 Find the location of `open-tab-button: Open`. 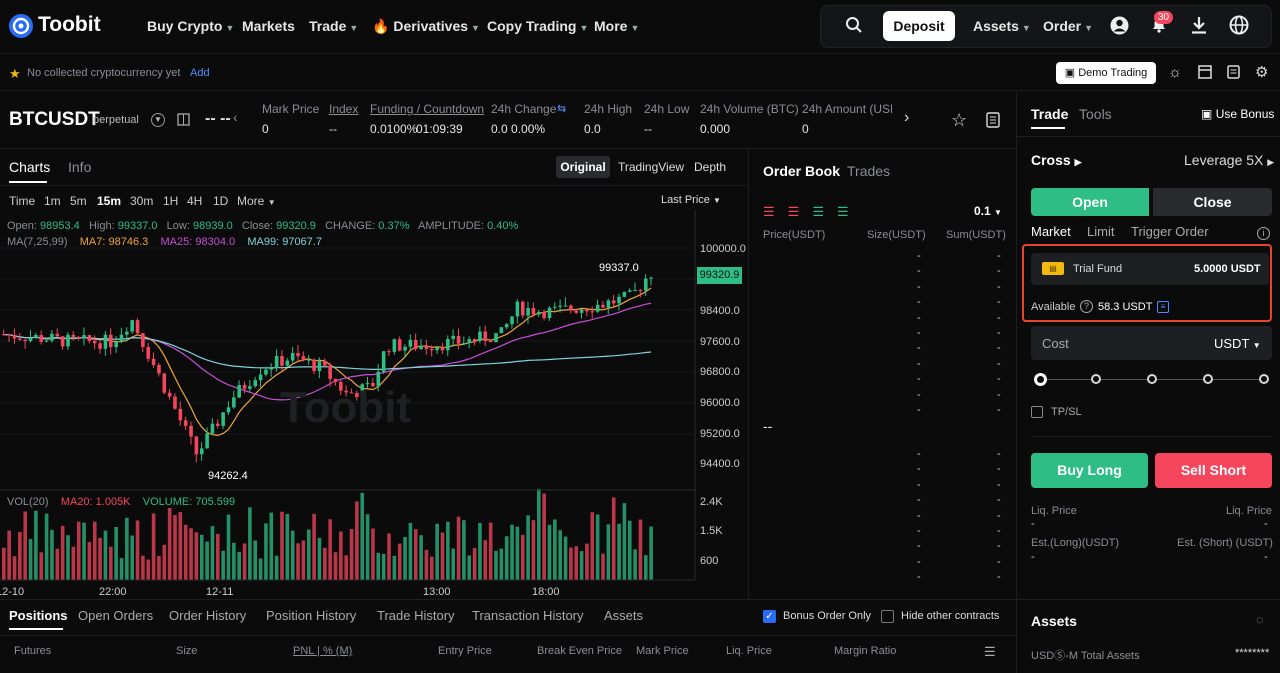

open-tab-button: Open is located at coordinates (1090, 202).